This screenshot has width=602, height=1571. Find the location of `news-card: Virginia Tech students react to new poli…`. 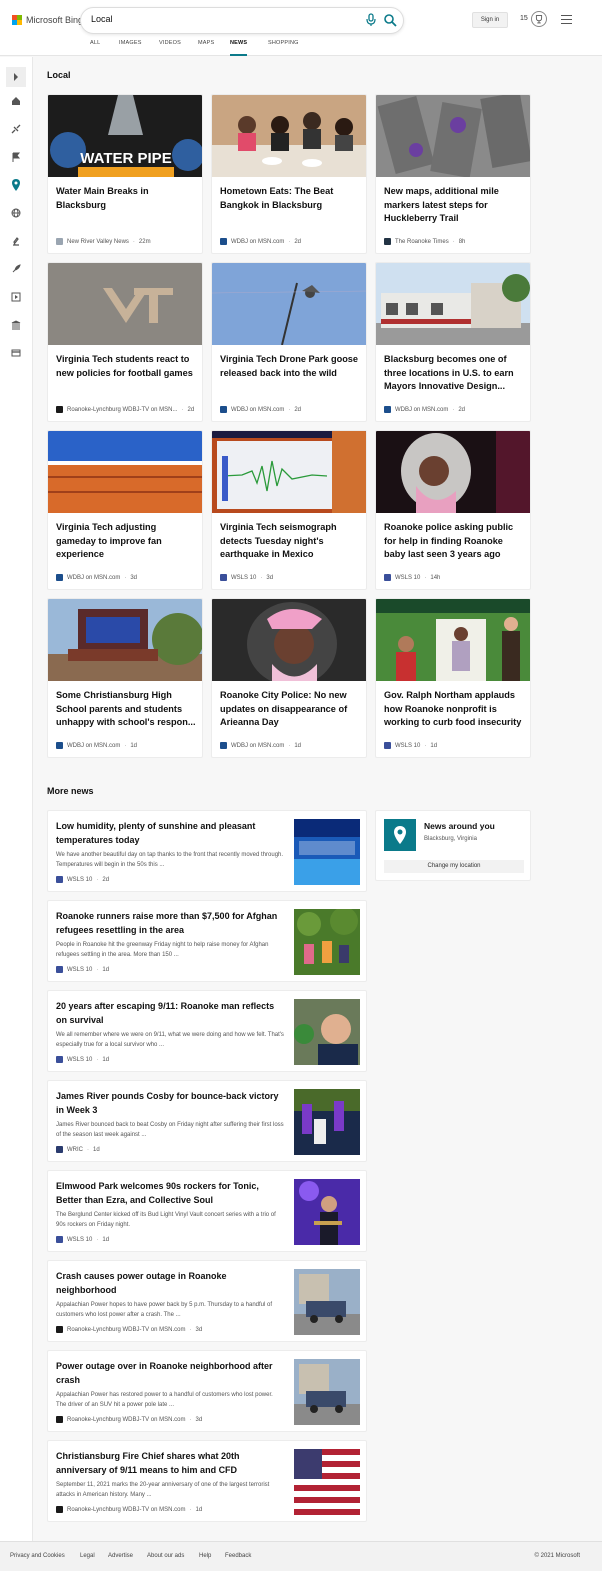

news-card: Virginia Tech students react to new poli… is located at coordinates (125, 342).